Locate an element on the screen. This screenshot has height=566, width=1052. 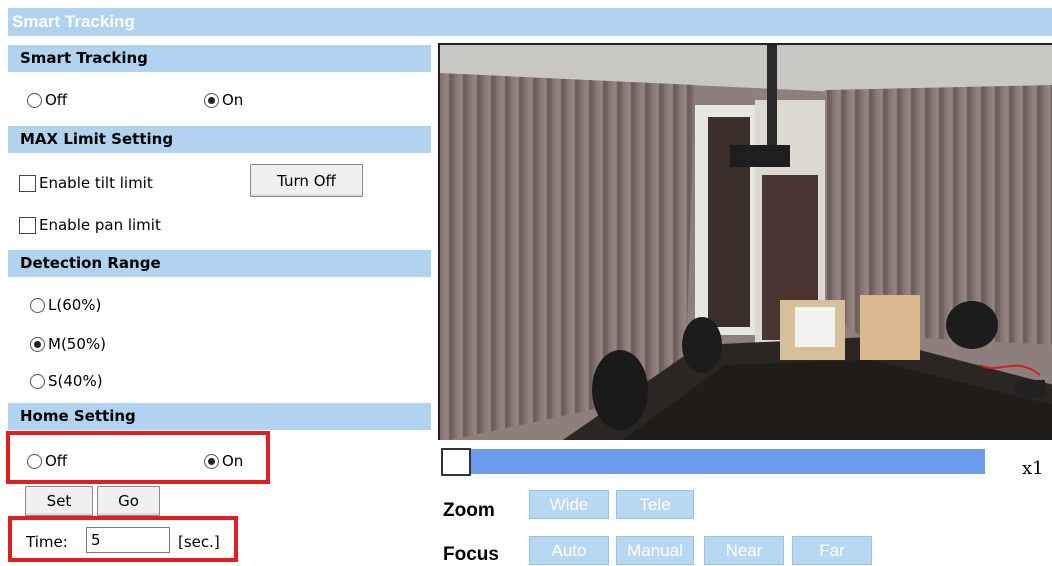
smart-tracking-off-radio: Off is located at coordinates (47, 100).